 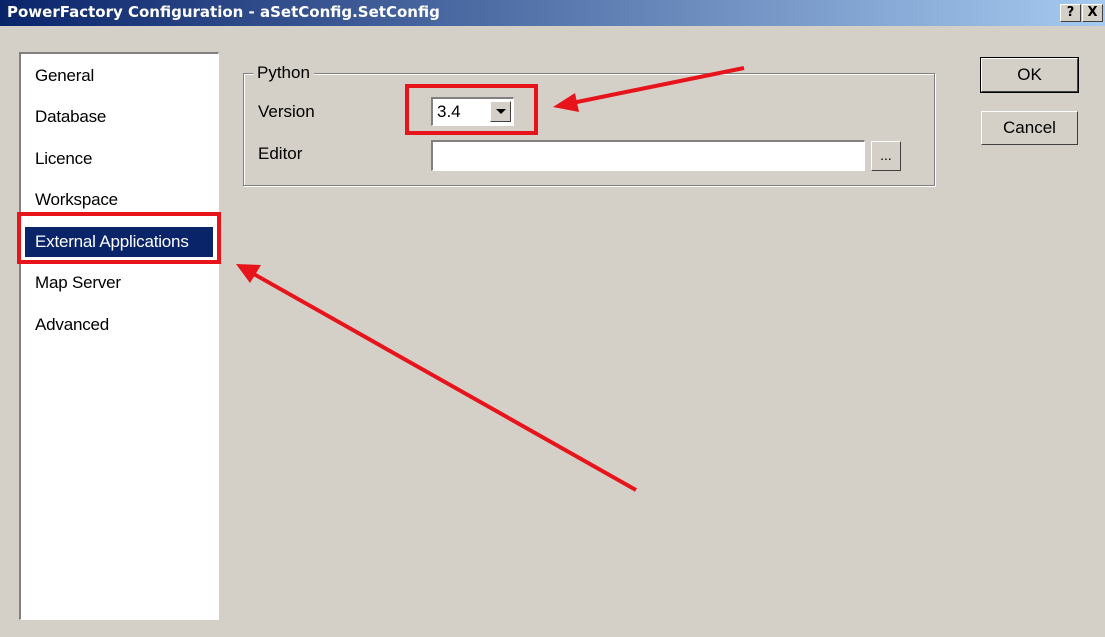 What do you see at coordinates (449, 111) in the screenshot?
I see `version-value: 3.4` at bounding box center [449, 111].